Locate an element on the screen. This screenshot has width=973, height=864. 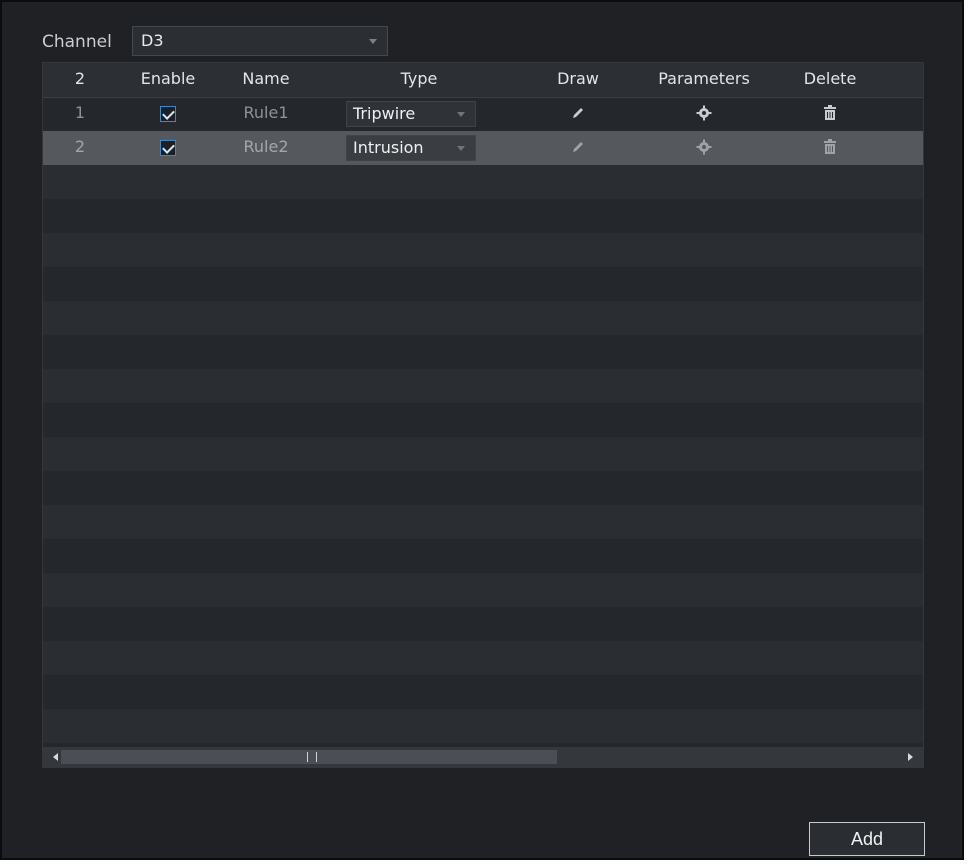
type-select: Tripwire is located at coordinates (411, 114).